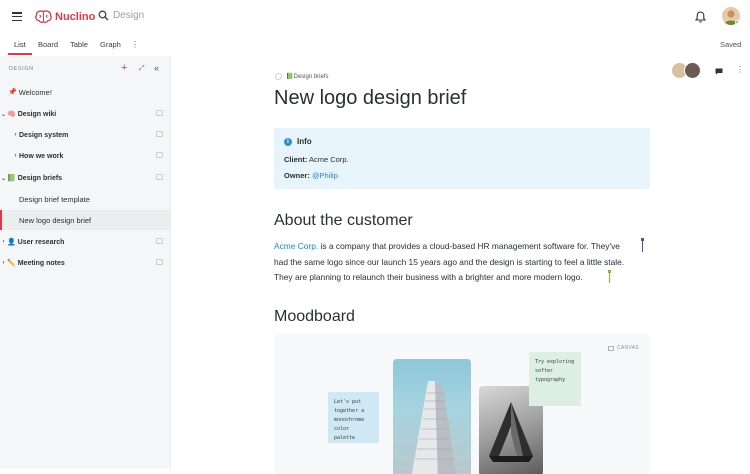 The width and height of the screenshot is (750, 474). Describe the element at coordinates (85, 92) in the screenshot. I see `sidebar-item-welcome: 📌 Welcome!` at that location.